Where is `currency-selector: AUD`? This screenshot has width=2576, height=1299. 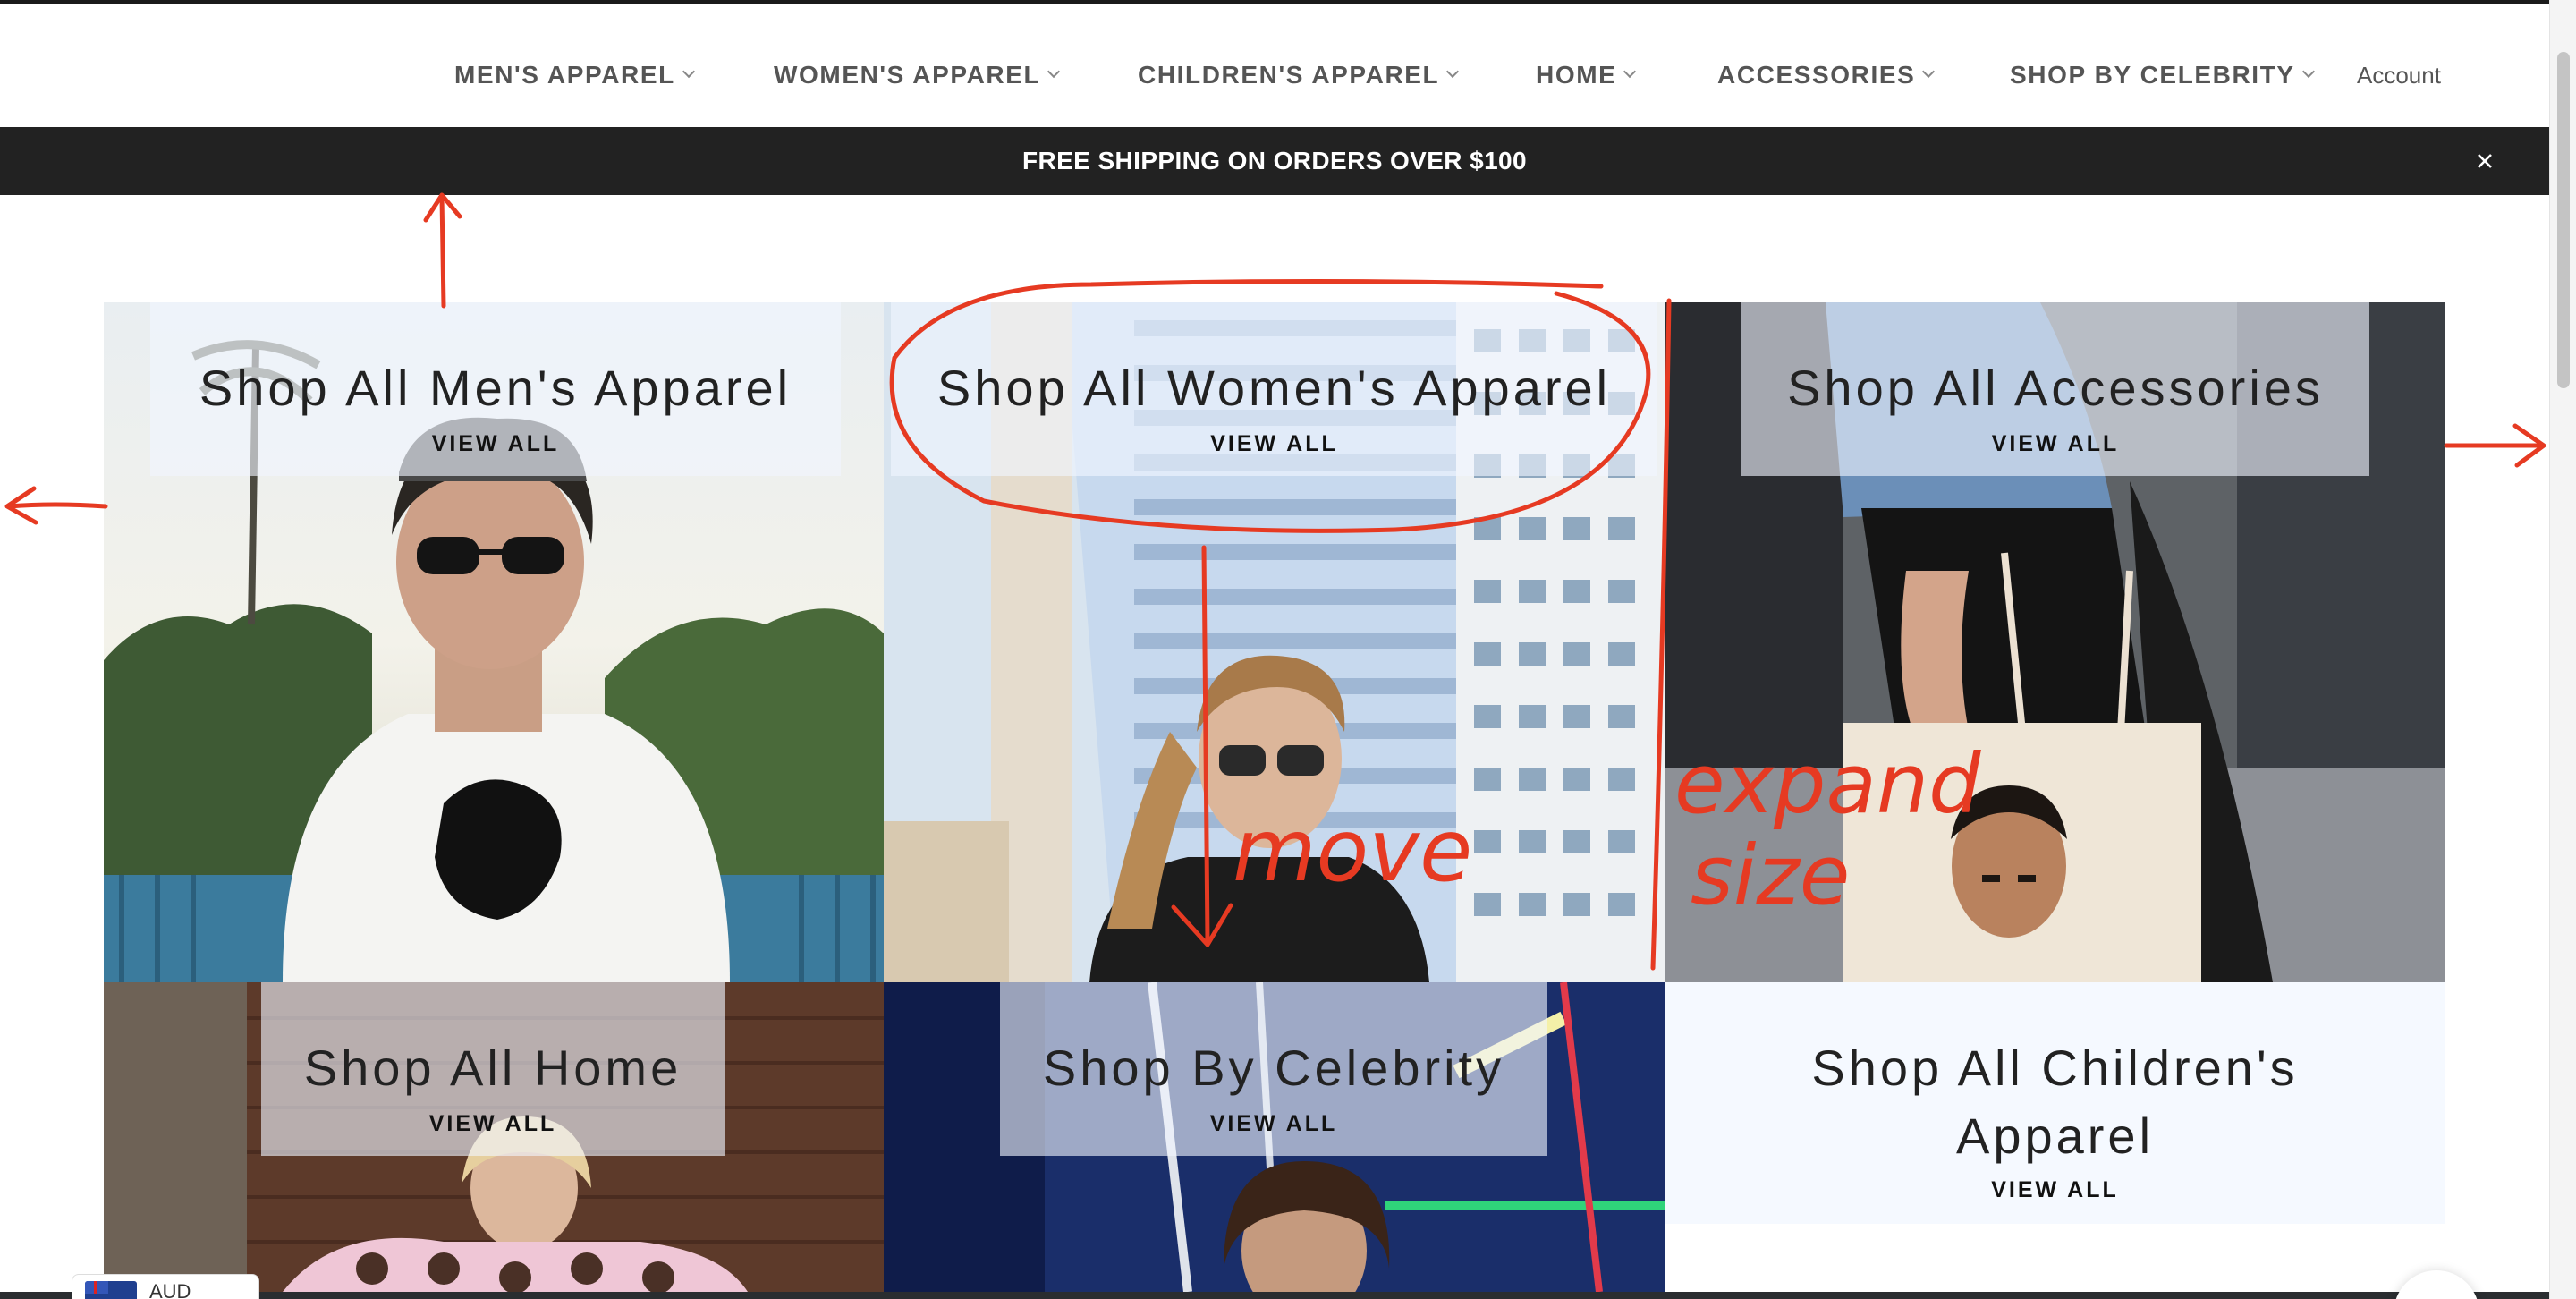 currency-selector: AUD is located at coordinates (165, 1286).